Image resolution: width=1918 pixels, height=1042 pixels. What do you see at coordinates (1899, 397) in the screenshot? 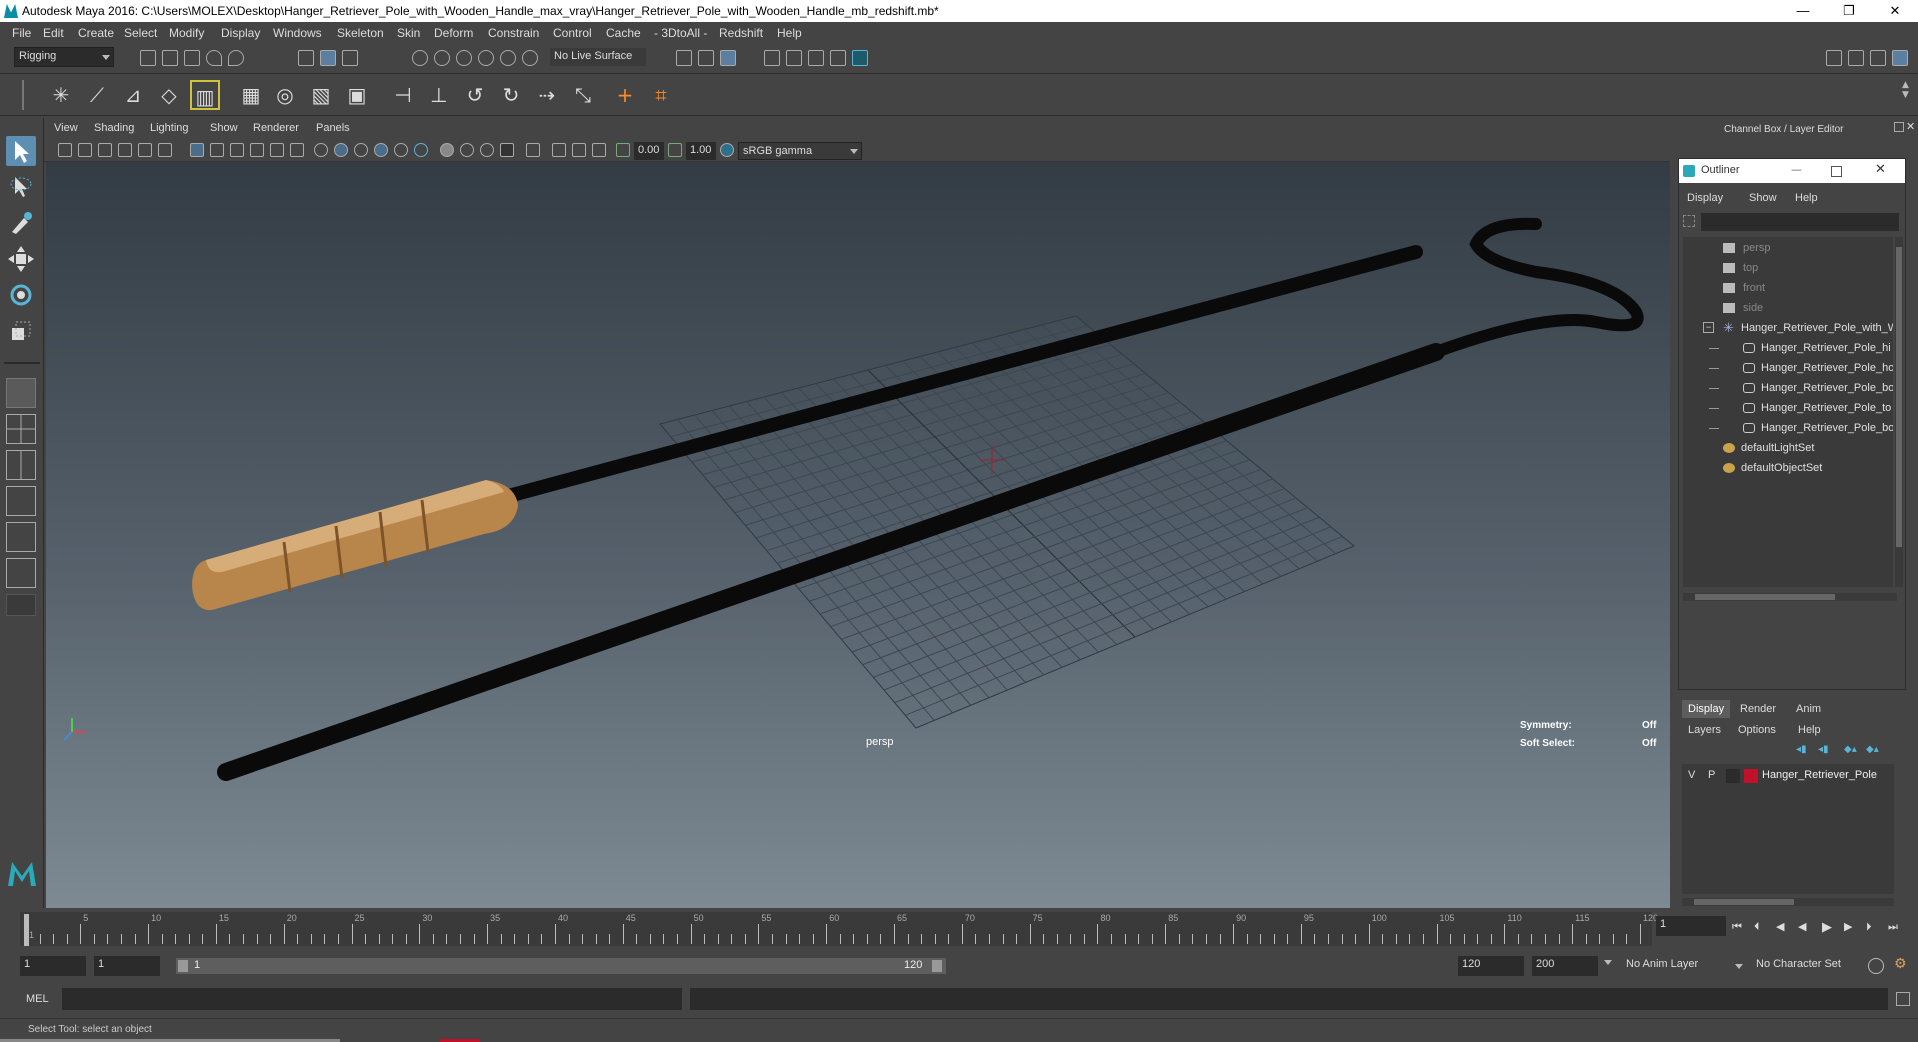
I see `outliner-scroll-thumb` at bounding box center [1899, 397].